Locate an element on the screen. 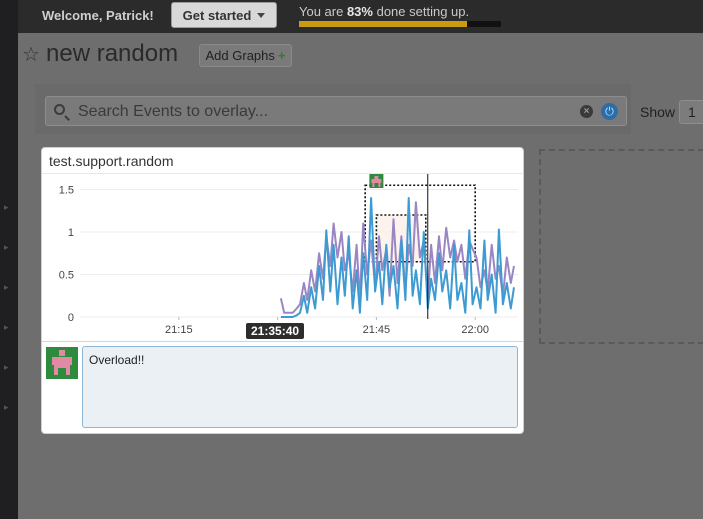  x-tick-label: 22:00 is located at coordinates (475, 330).